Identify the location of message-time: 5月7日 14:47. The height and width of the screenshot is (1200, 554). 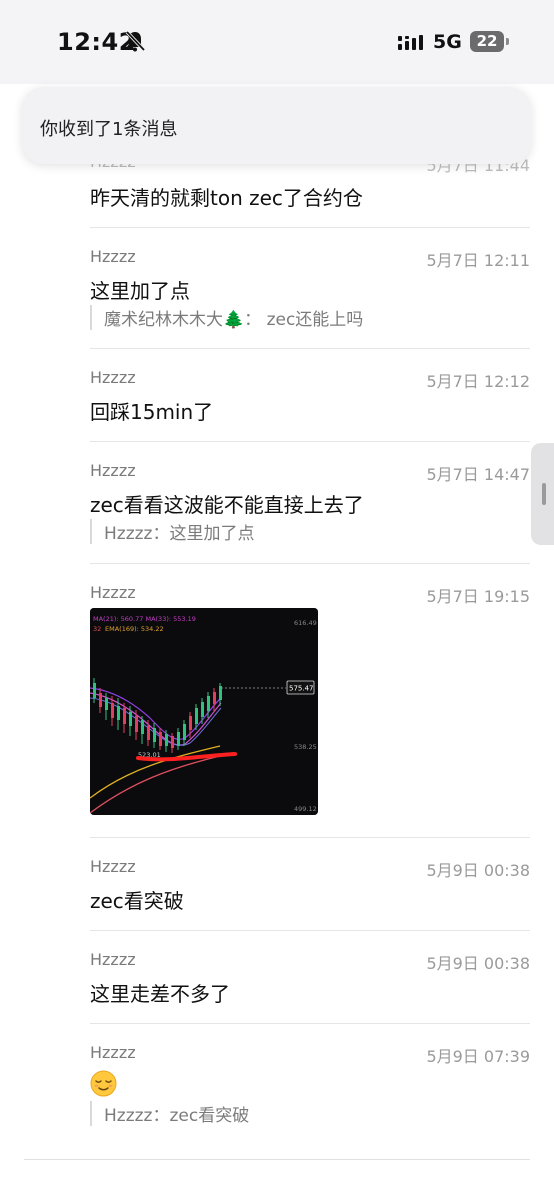
(478, 474).